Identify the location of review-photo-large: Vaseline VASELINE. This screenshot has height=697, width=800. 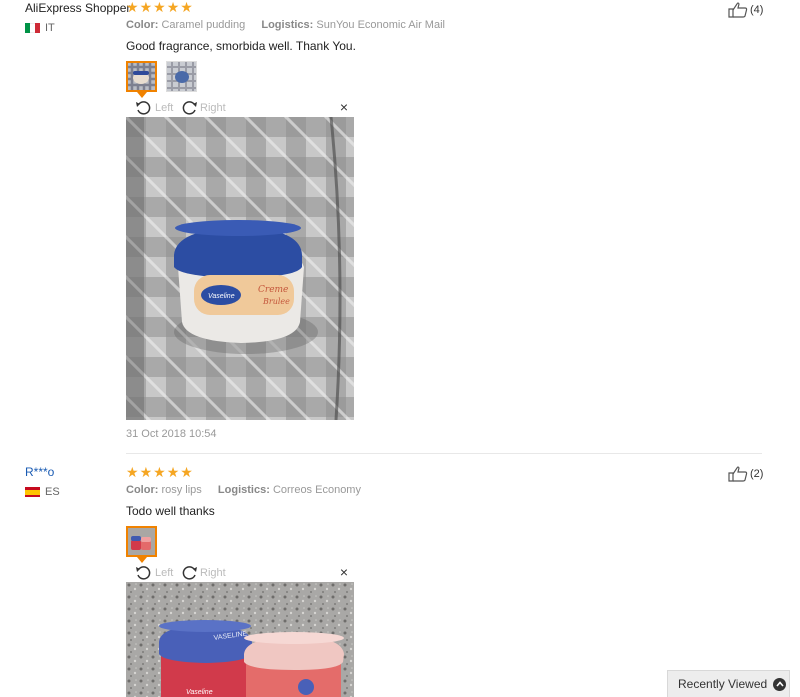
(240, 639).